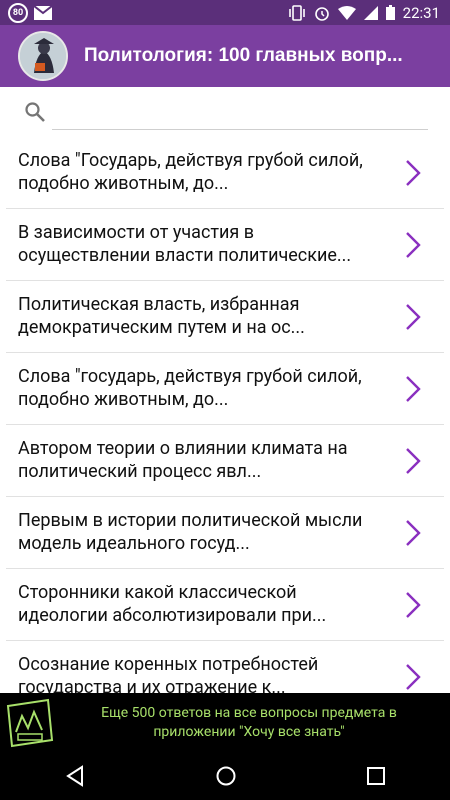 The height and width of the screenshot is (800, 450). What do you see at coordinates (75, 776) in the screenshot?
I see `back-icon` at bounding box center [75, 776].